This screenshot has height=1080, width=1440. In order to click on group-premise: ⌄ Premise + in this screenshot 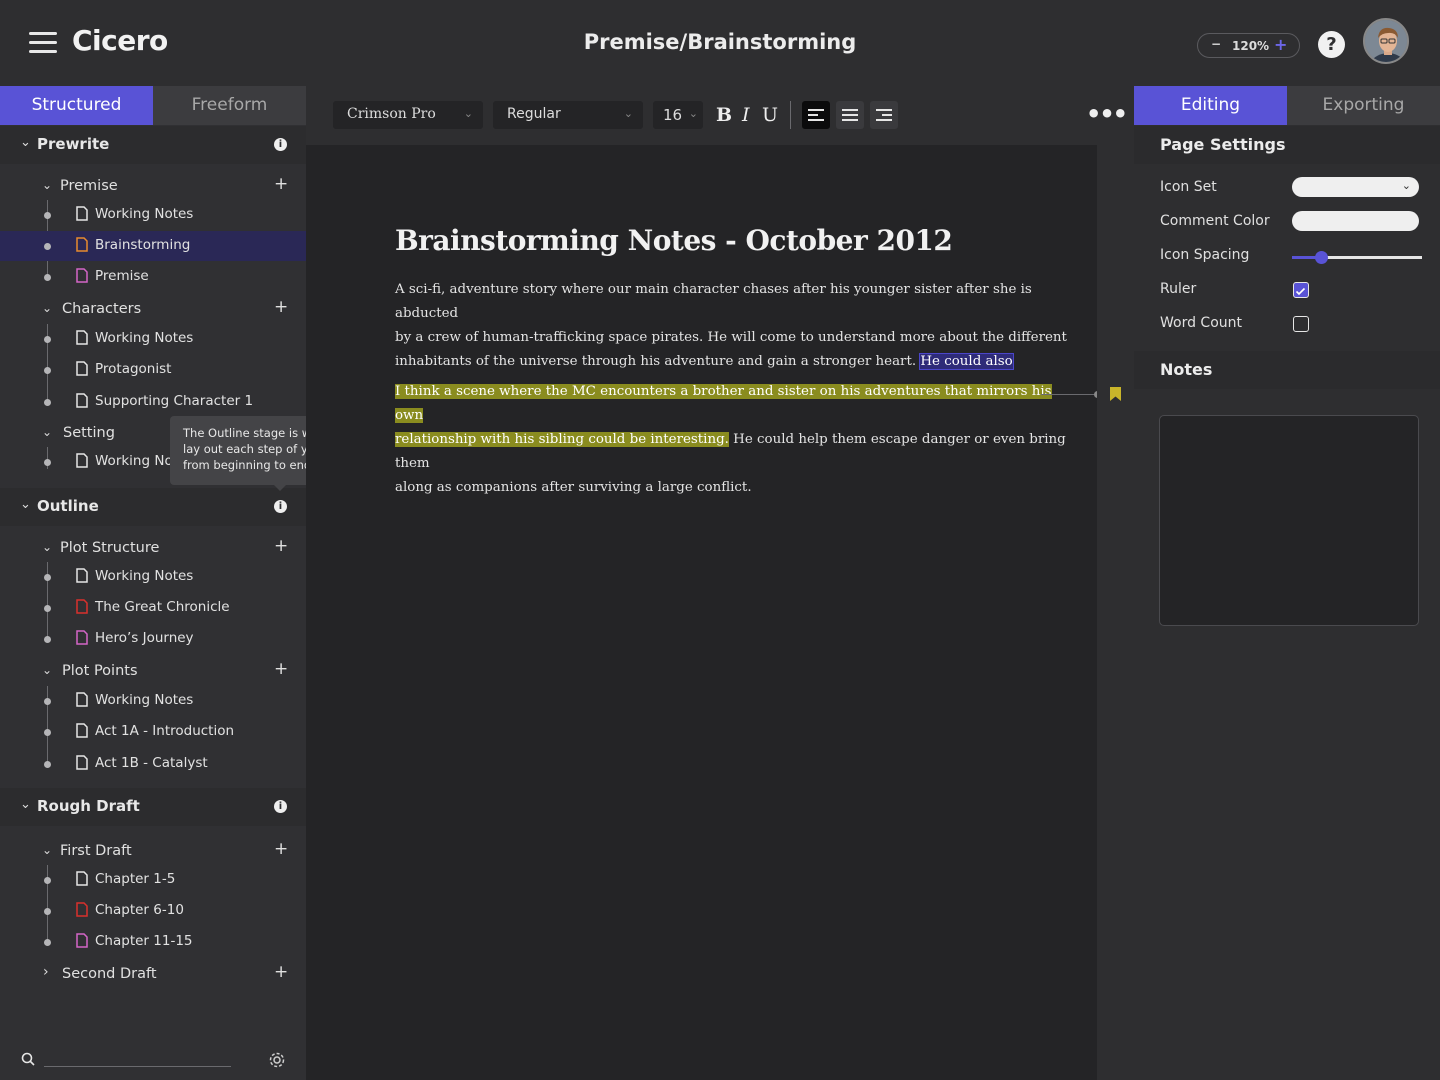, I will do `click(153, 187)`.